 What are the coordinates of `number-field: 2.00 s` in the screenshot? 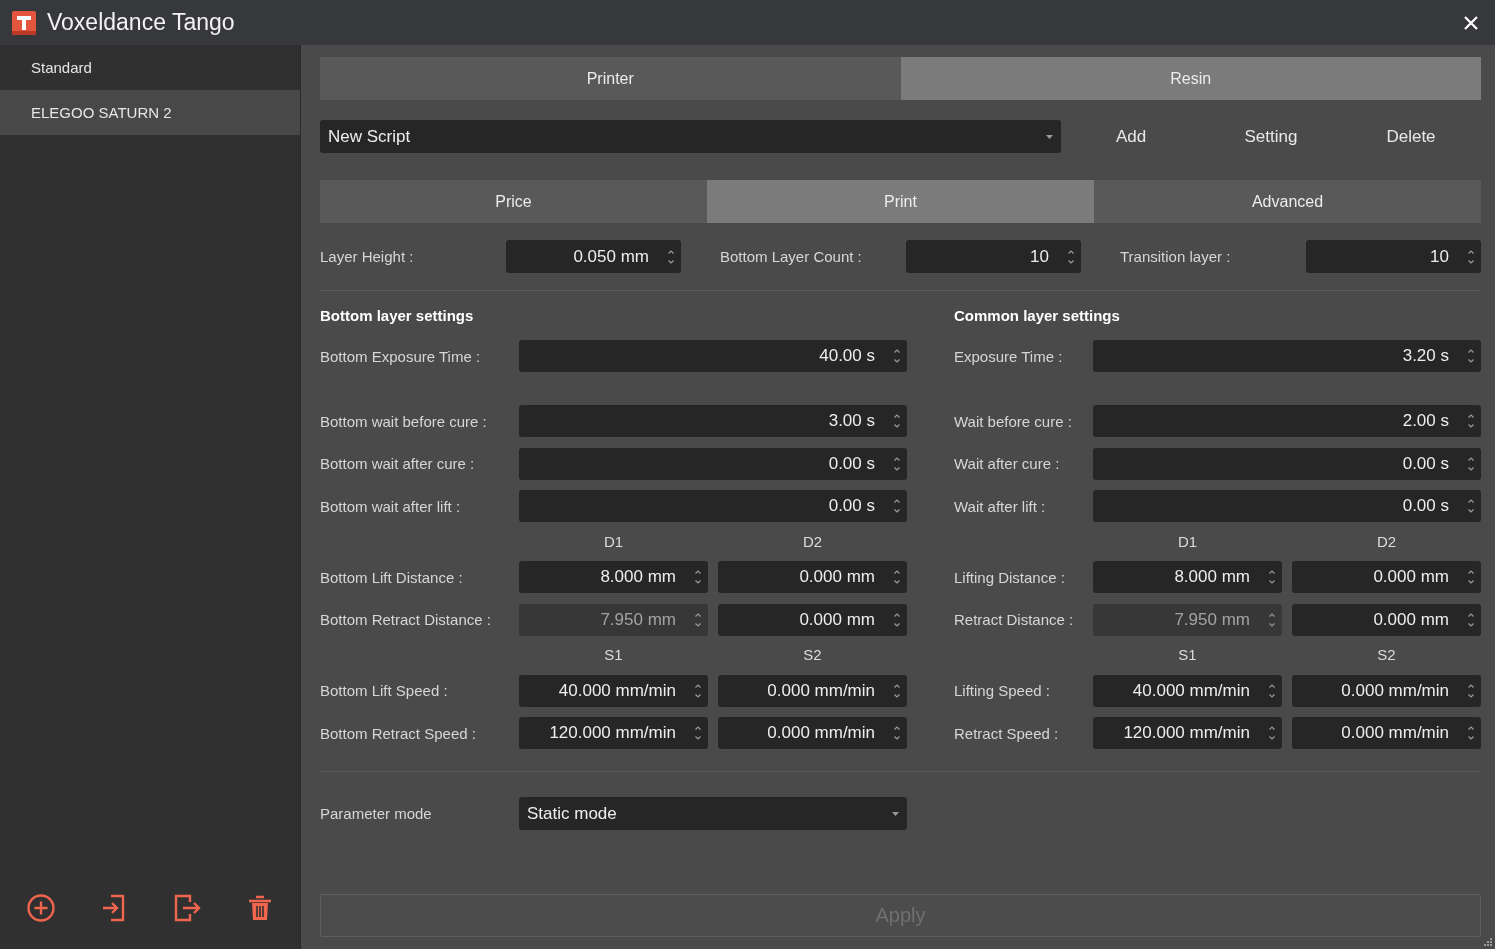 It's located at (1287, 421).